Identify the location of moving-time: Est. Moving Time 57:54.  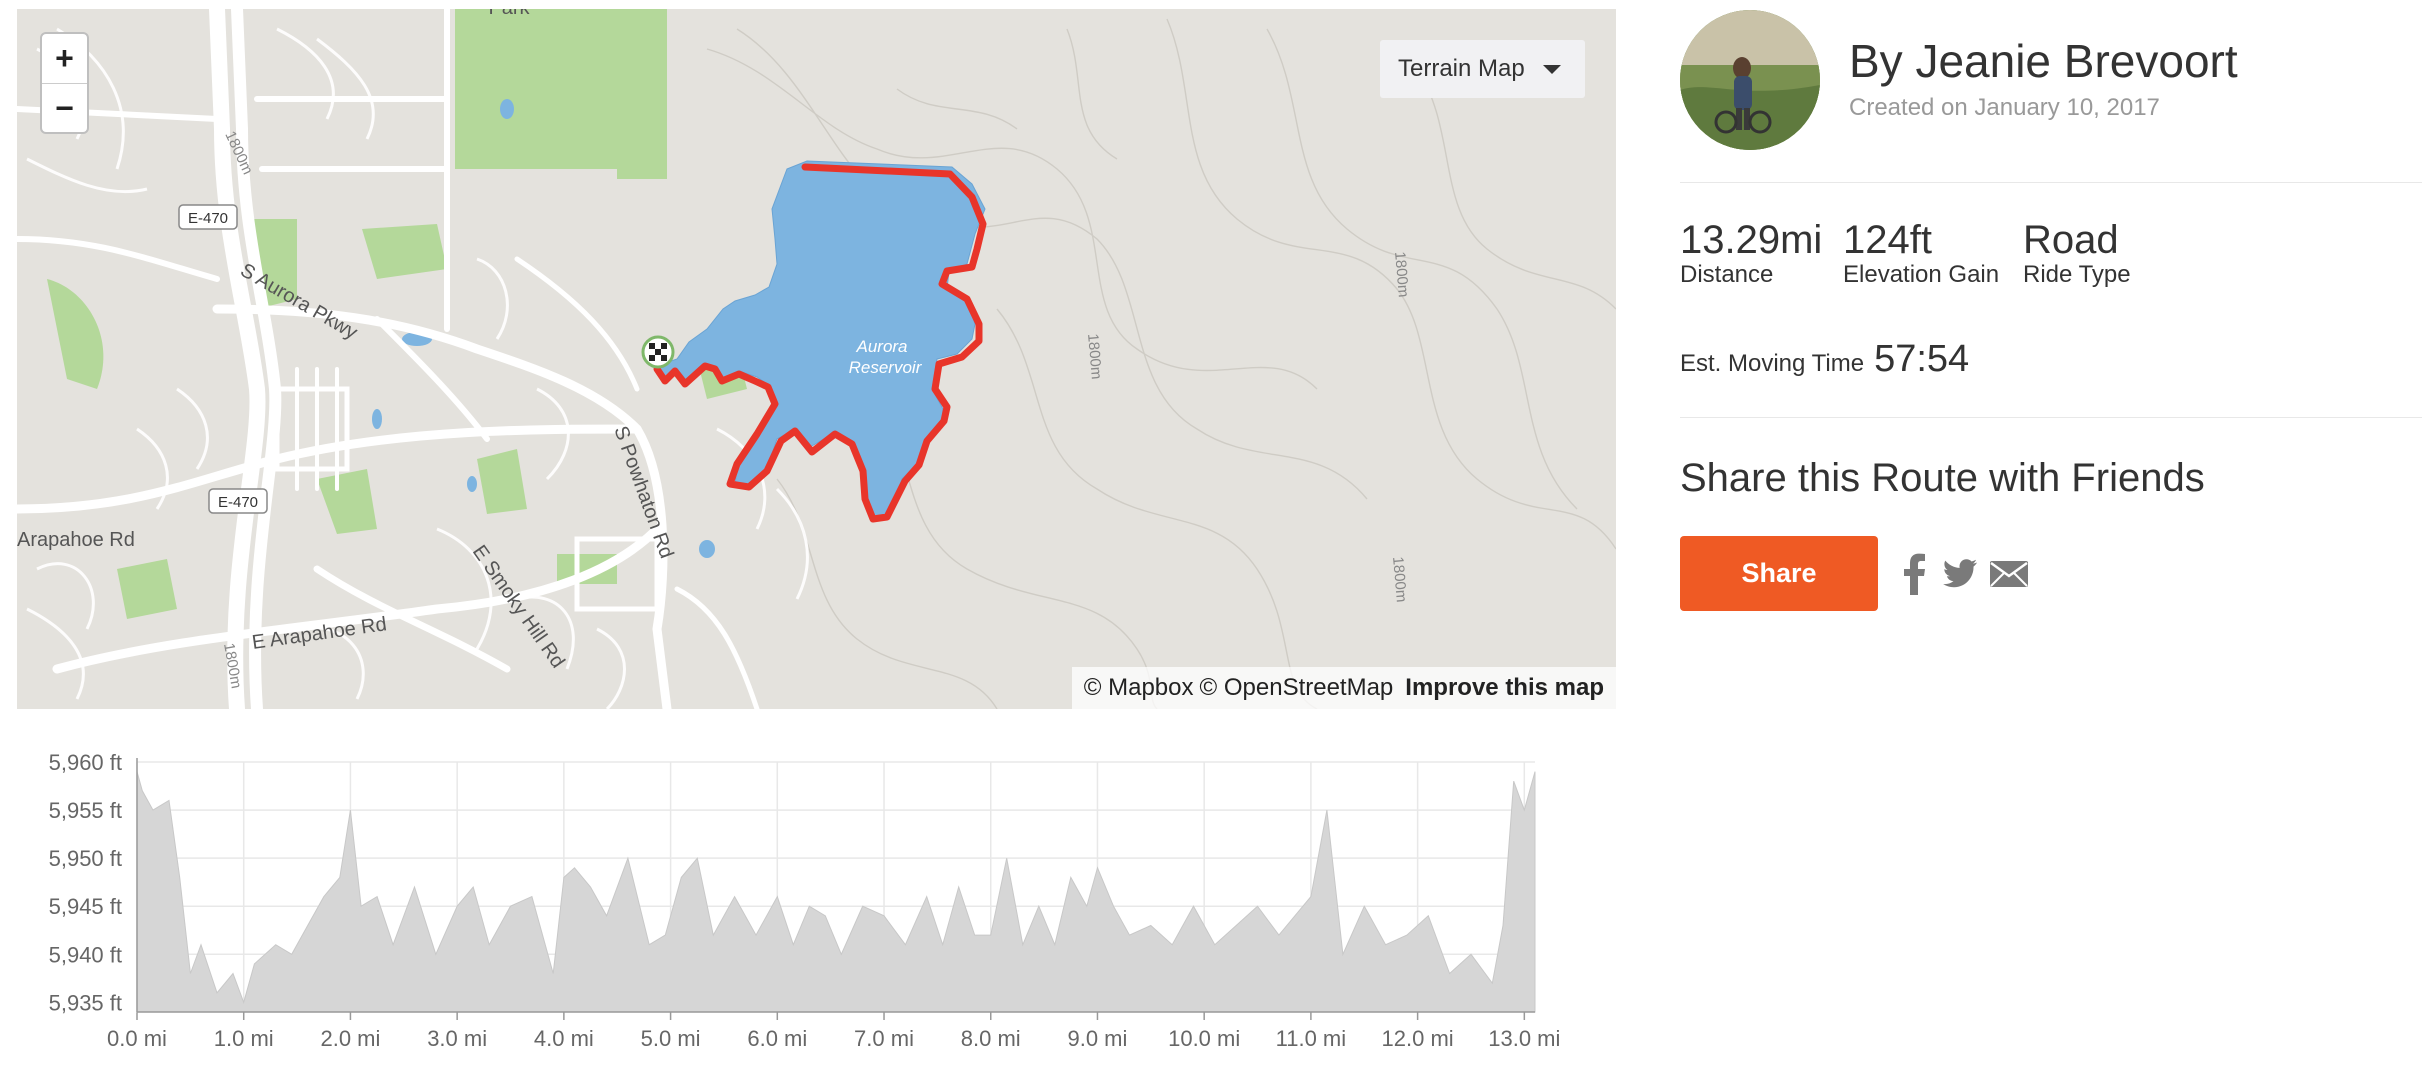
(1824, 359).